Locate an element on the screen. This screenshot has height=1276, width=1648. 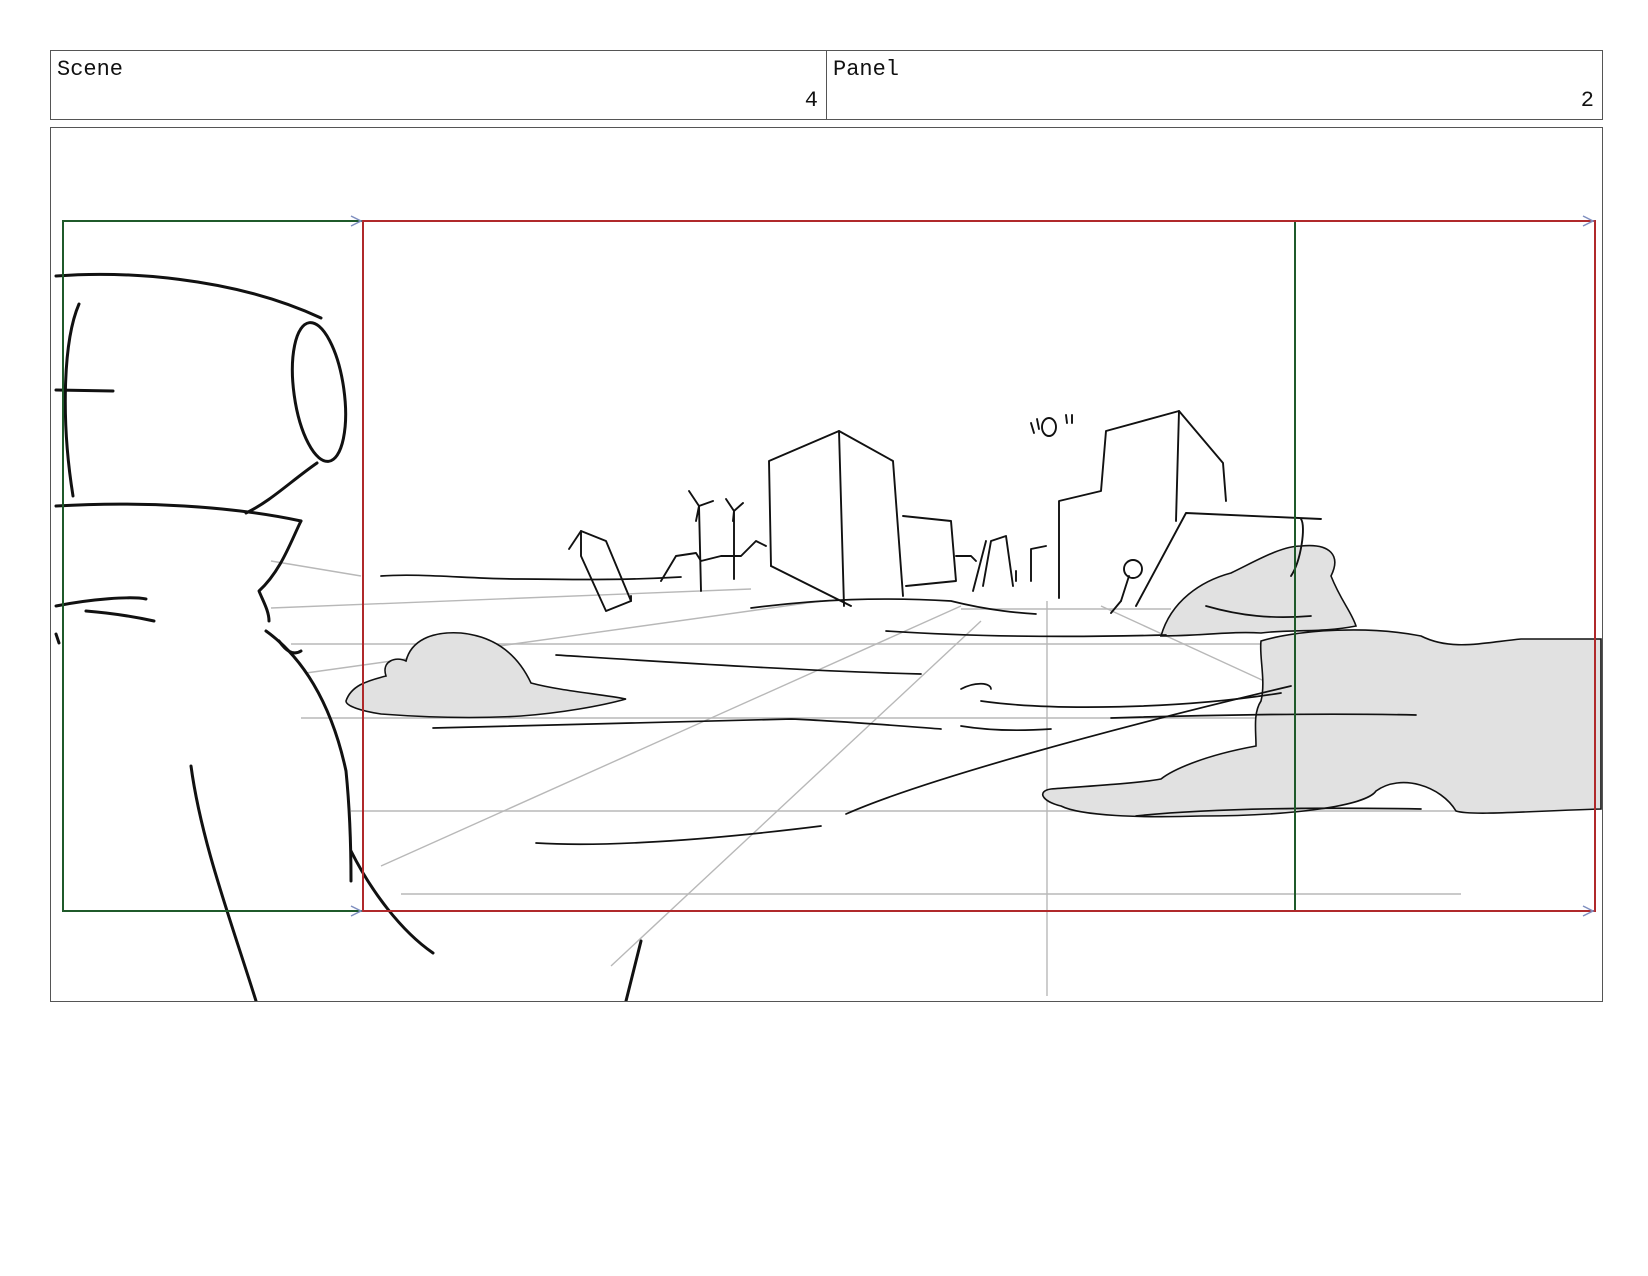
panel-header: Scene 4 Panel 2 is located at coordinates (826, 85).